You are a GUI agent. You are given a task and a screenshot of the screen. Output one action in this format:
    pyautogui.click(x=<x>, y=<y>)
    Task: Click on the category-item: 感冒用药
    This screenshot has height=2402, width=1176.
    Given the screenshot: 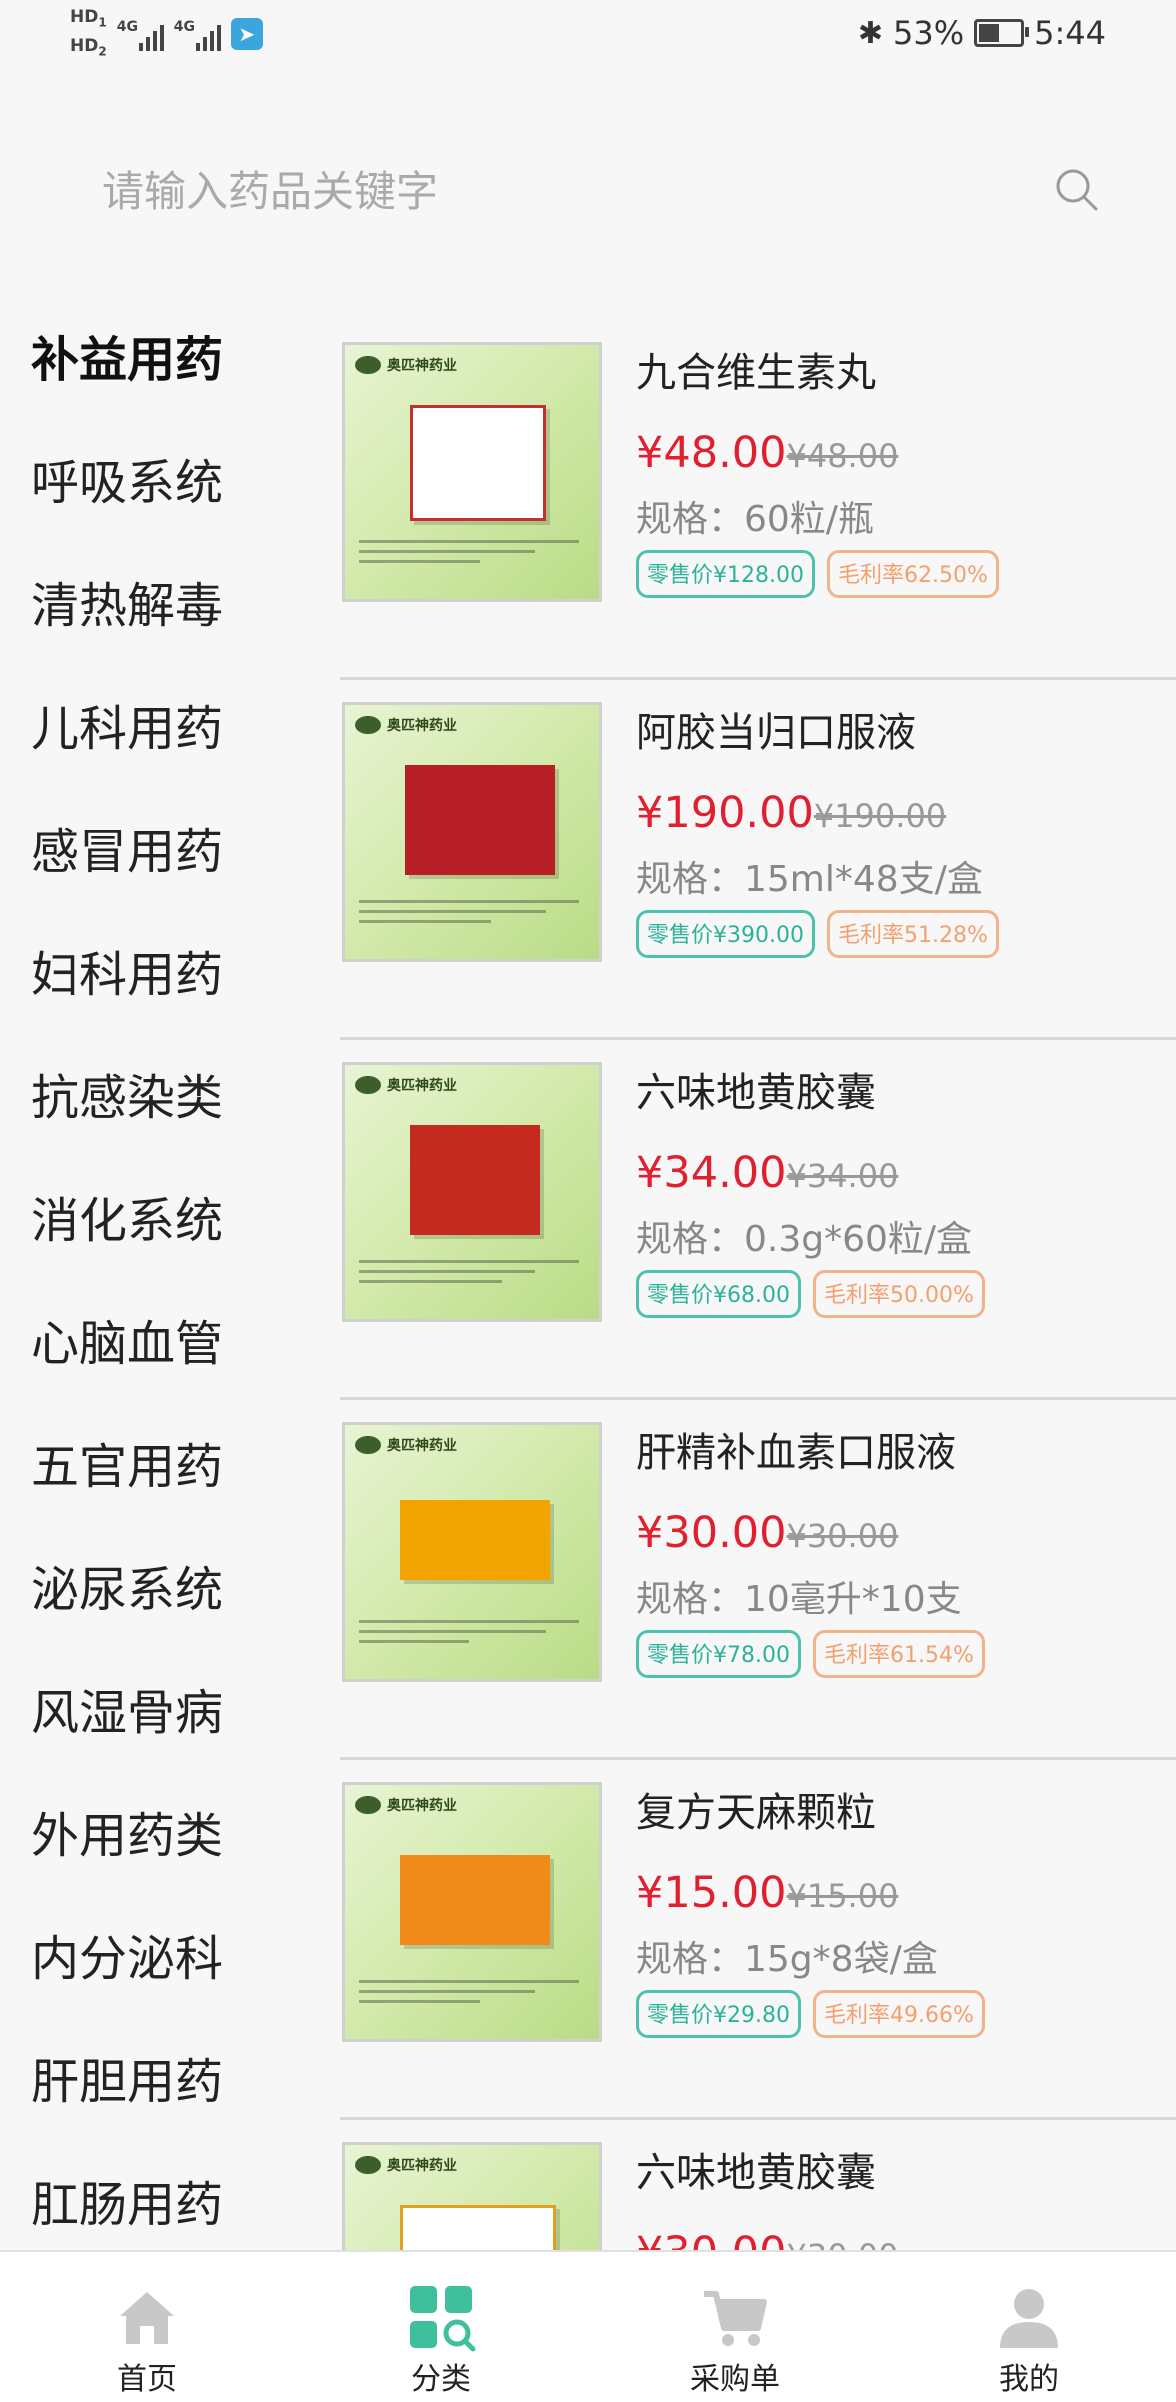 What is the action you would take?
    pyautogui.click(x=127, y=847)
    